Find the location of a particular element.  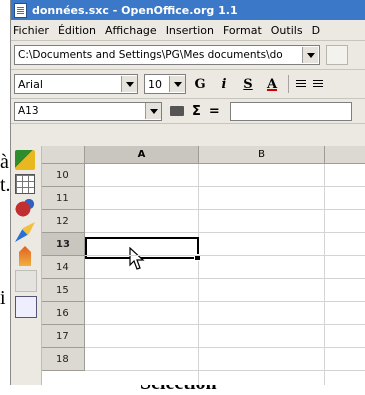

window-title: données.sxc - OpenOffice.org 1.1 is located at coordinates (135, 10).